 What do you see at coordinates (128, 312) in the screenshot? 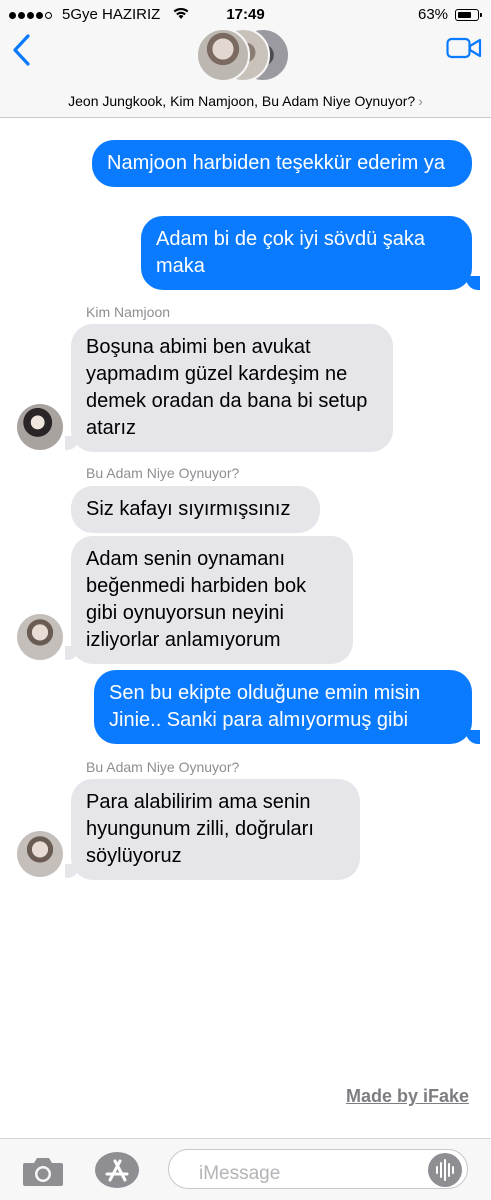
I see `sender-name: Kim Namjoon` at bounding box center [128, 312].